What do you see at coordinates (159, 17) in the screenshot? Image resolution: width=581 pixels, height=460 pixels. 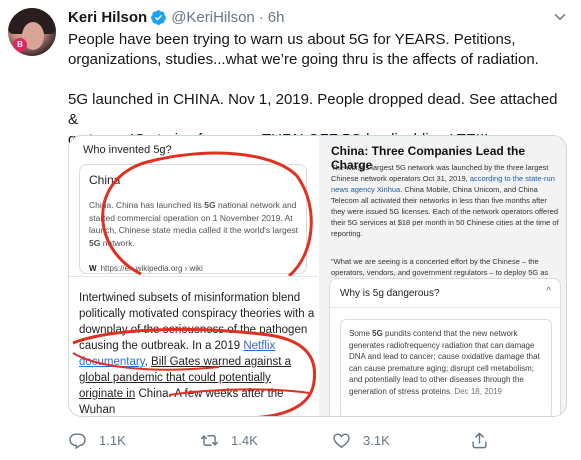 I see `verified-badge-icon` at bounding box center [159, 17].